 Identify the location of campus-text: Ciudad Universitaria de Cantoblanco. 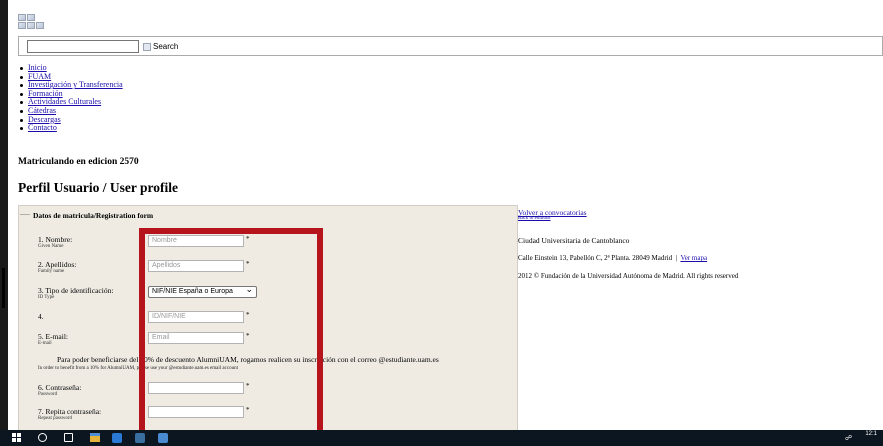
(574, 240).